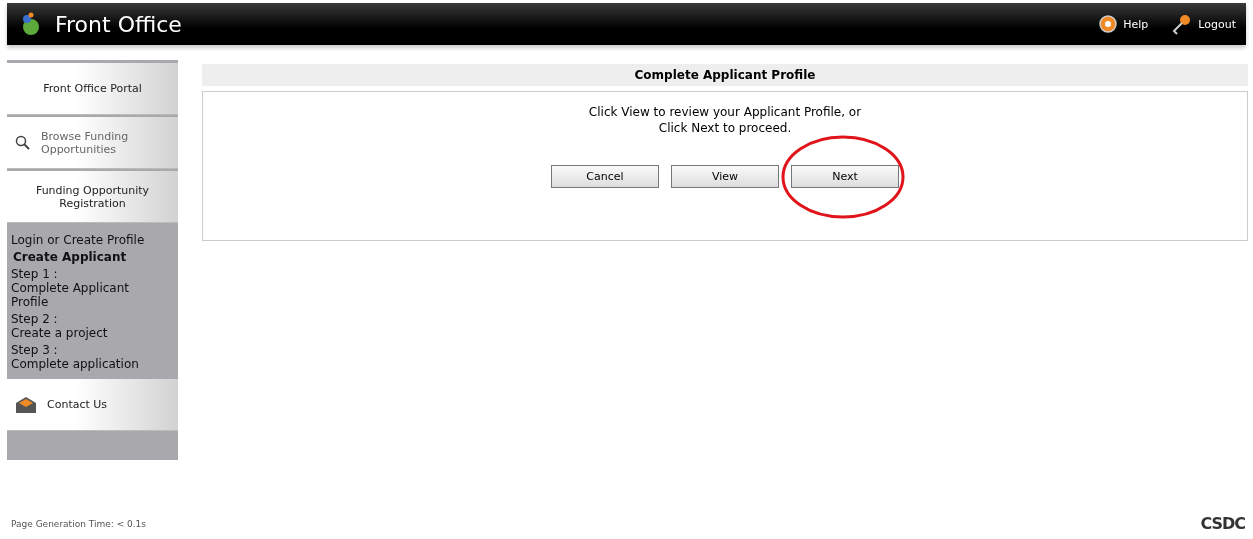 This screenshot has width=1253, height=539. What do you see at coordinates (75, 364) in the screenshot?
I see `step-text: Complete application` at bounding box center [75, 364].